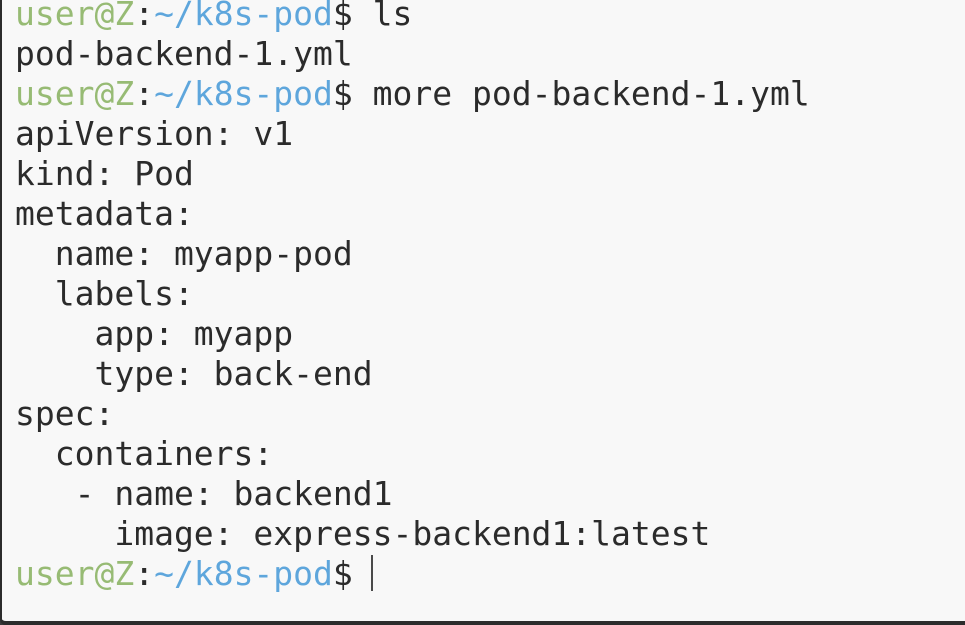 The width and height of the screenshot is (965, 625). What do you see at coordinates (371, 573) in the screenshot?
I see `text-cursor` at bounding box center [371, 573].